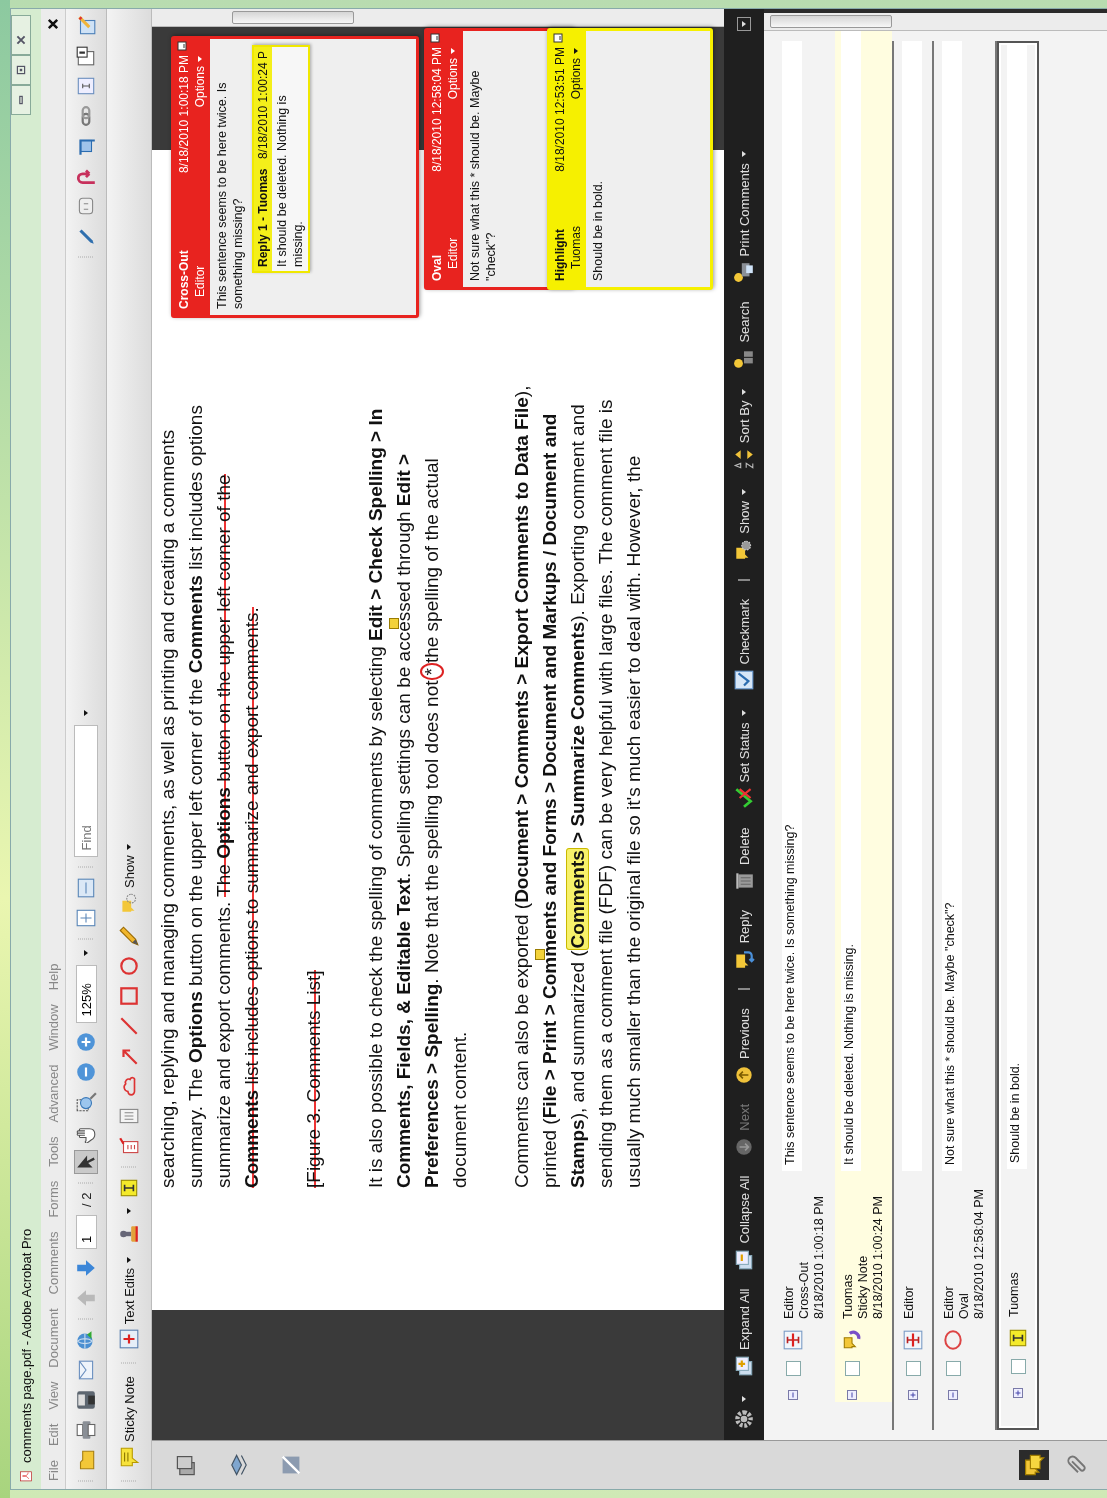 The image size is (1107, 1498). I want to click on show-button: Show, so click(129, 878).